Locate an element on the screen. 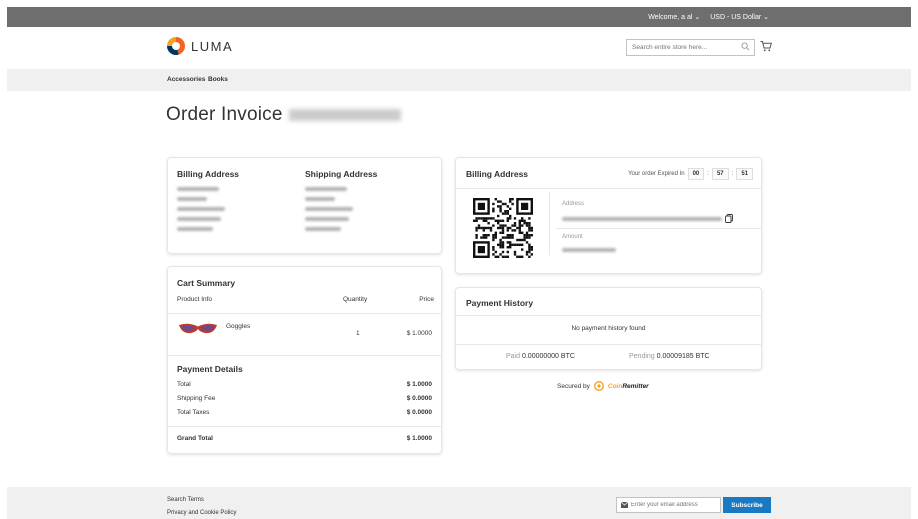  coinremitter-logo-icon is located at coordinates (598, 386).